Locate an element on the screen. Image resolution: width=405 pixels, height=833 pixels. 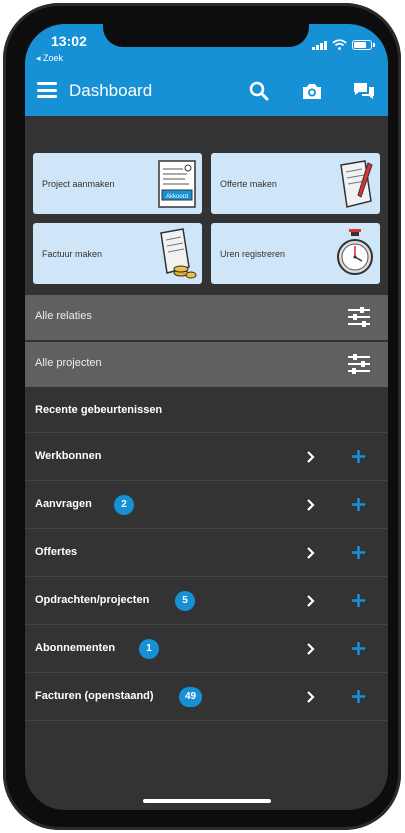
stamp-text: Akkoord is located at coordinates (177, 197).